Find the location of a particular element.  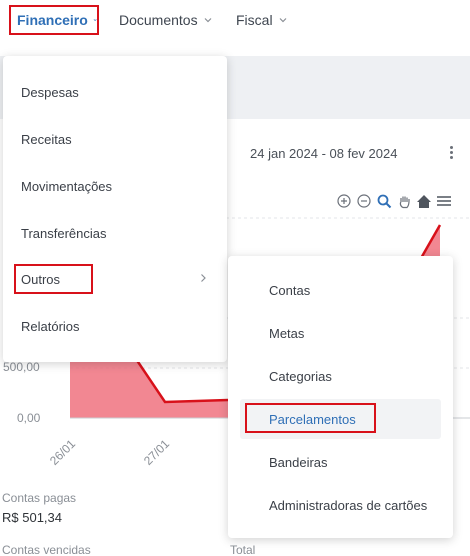

highlight-box-outros is located at coordinates (53, 279).